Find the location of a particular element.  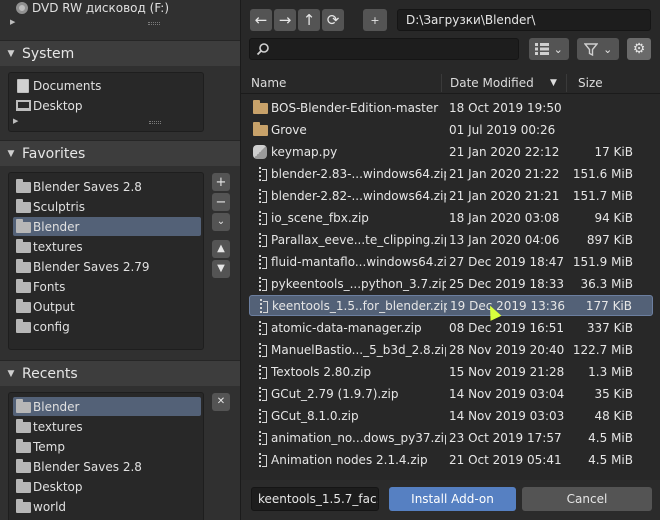

sidebar-item-label: Blender Saves 2.8 is located at coordinates (87, 186).